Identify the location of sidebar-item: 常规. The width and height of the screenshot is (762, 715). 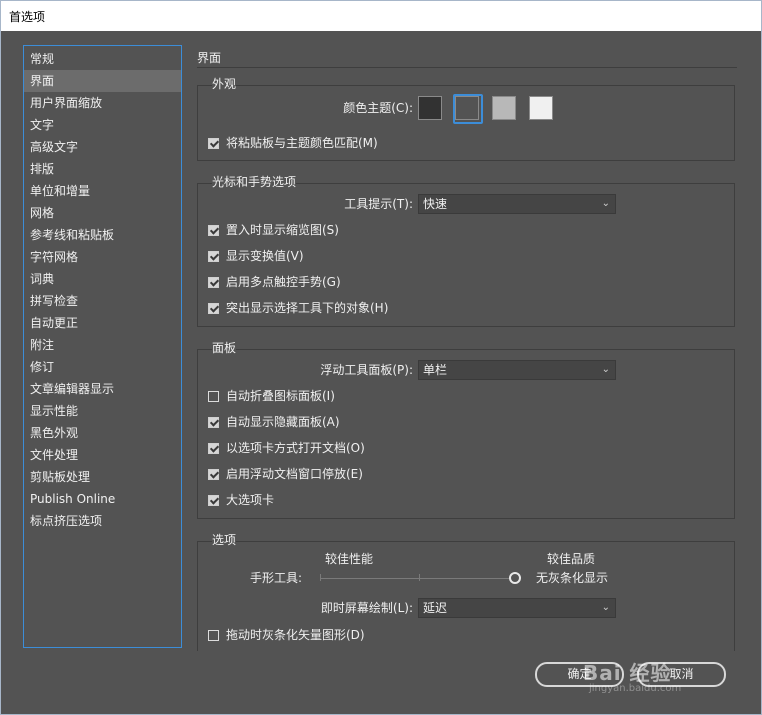
(102, 59).